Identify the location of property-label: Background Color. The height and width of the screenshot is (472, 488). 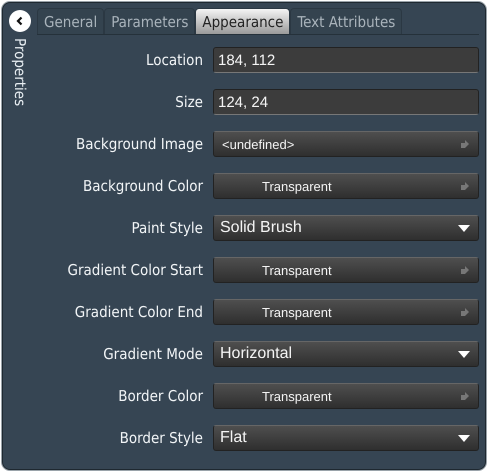
(143, 186).